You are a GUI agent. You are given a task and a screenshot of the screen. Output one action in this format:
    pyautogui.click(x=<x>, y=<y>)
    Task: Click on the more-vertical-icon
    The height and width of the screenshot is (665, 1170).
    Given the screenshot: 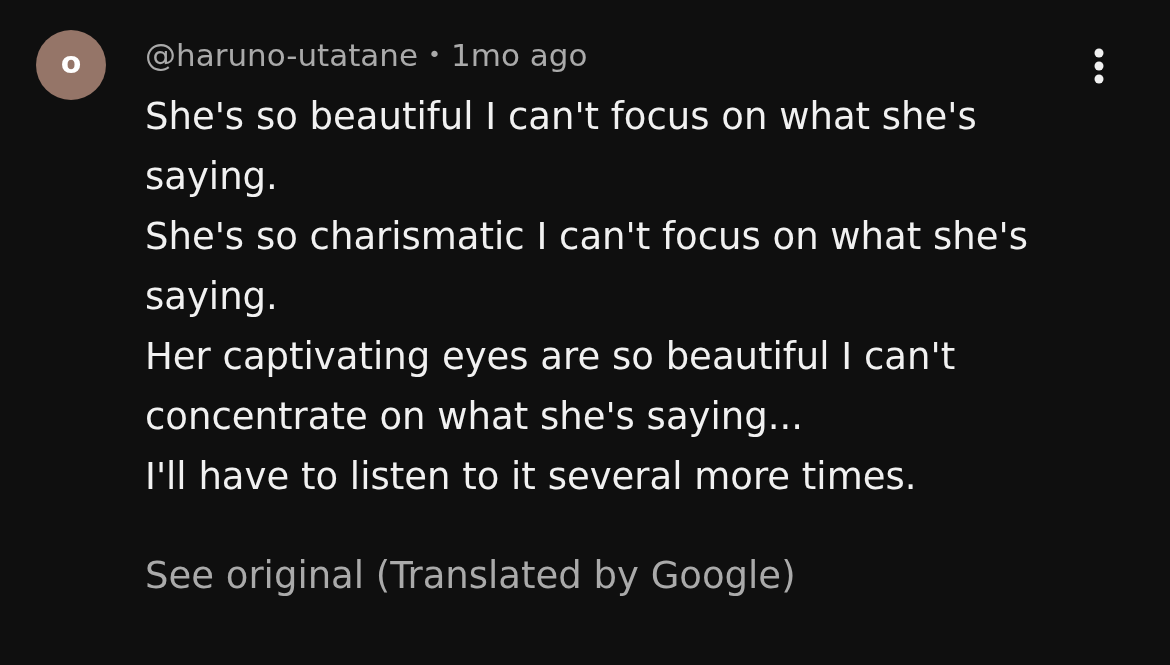 What is the action you would take?
    pyautogui.click(x=1099, y=66)
    